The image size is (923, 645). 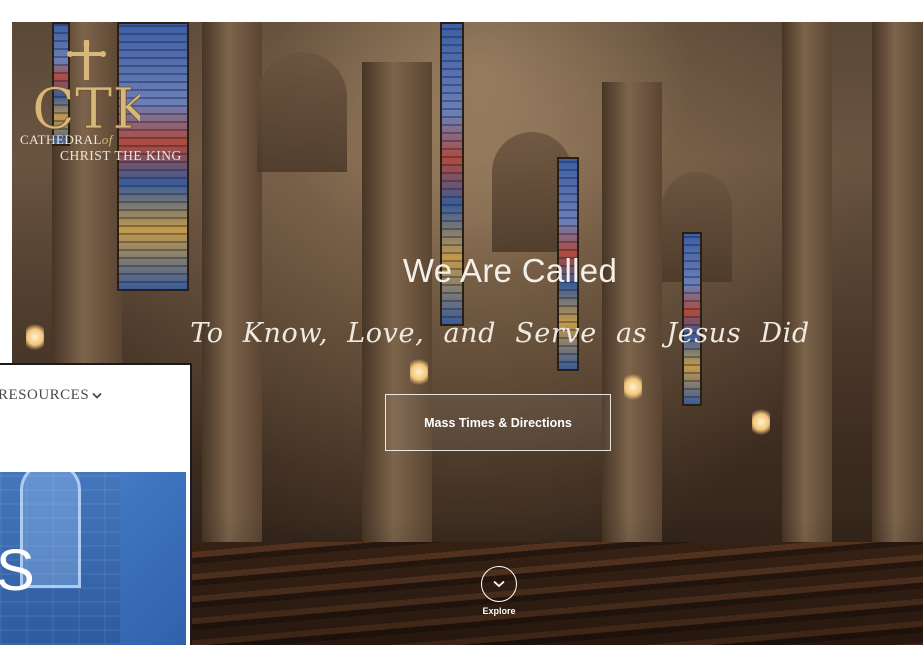 I want to click on inset-snippet: RESOURCES S, so click(x=95, y=505).